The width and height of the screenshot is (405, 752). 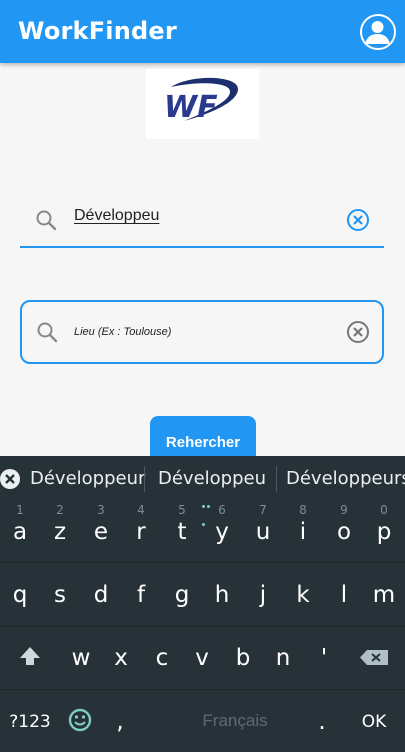 I want to click on key-x: x, so click(x=121, y=658).